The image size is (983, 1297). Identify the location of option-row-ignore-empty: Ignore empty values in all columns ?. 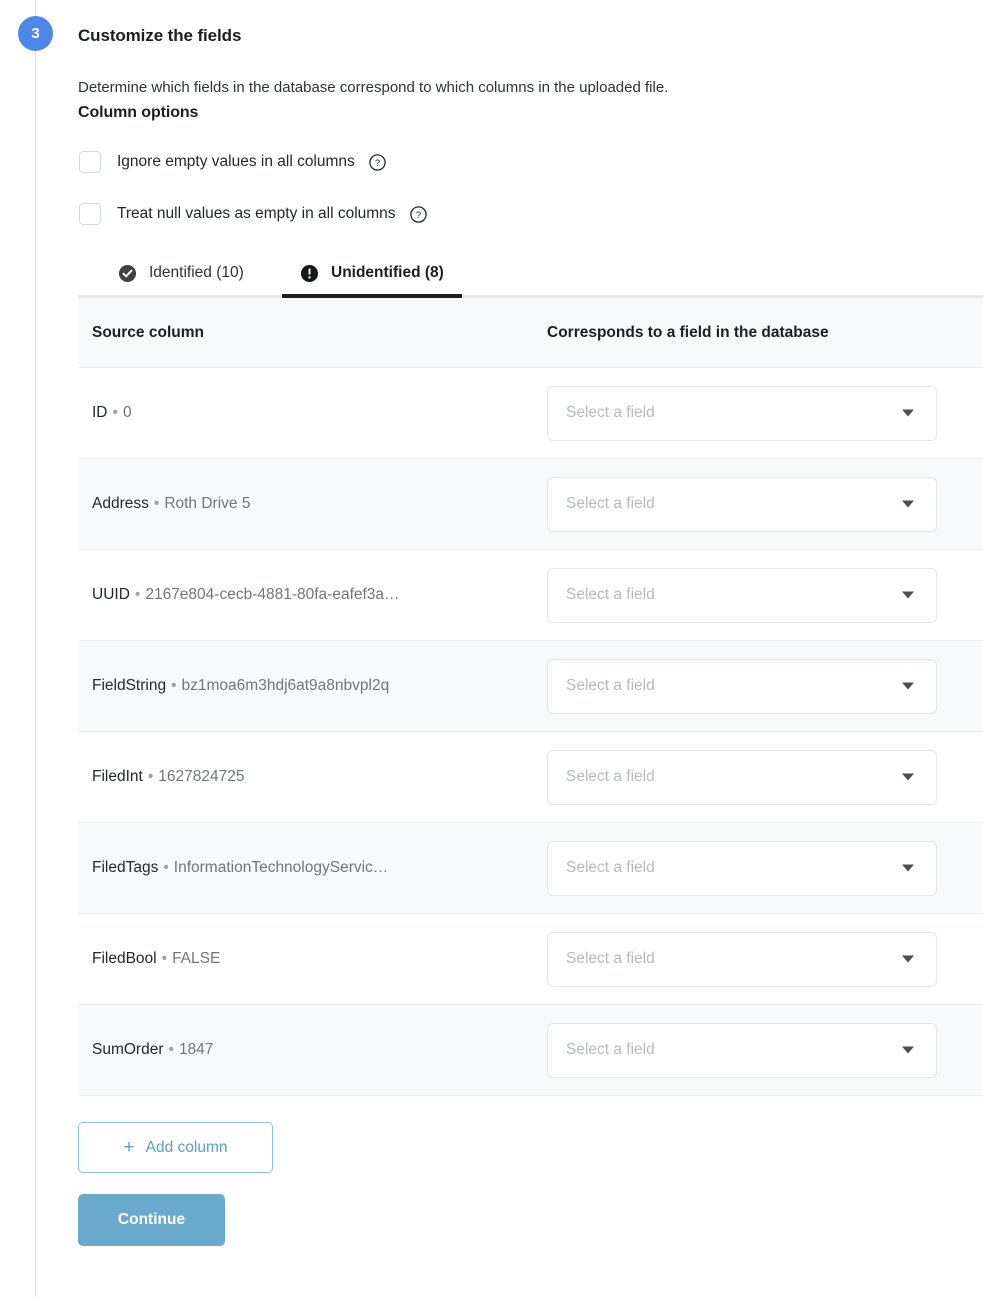
(530, 162).